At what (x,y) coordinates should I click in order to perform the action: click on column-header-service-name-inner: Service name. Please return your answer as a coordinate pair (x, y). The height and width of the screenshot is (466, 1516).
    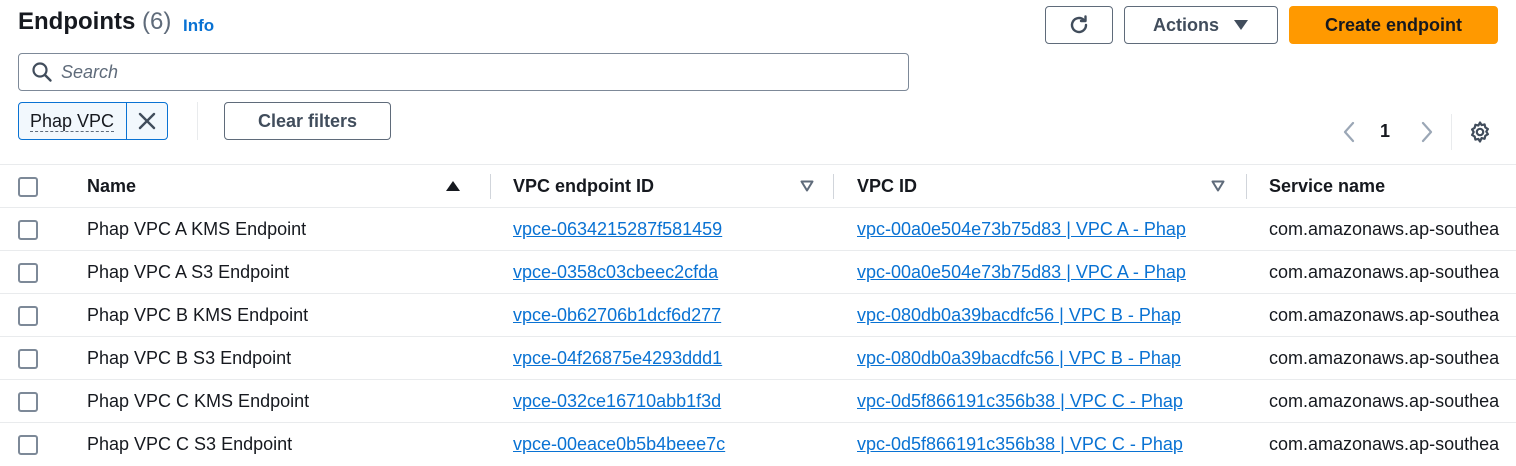
    Looking at the image, I should click on (1381, 186).